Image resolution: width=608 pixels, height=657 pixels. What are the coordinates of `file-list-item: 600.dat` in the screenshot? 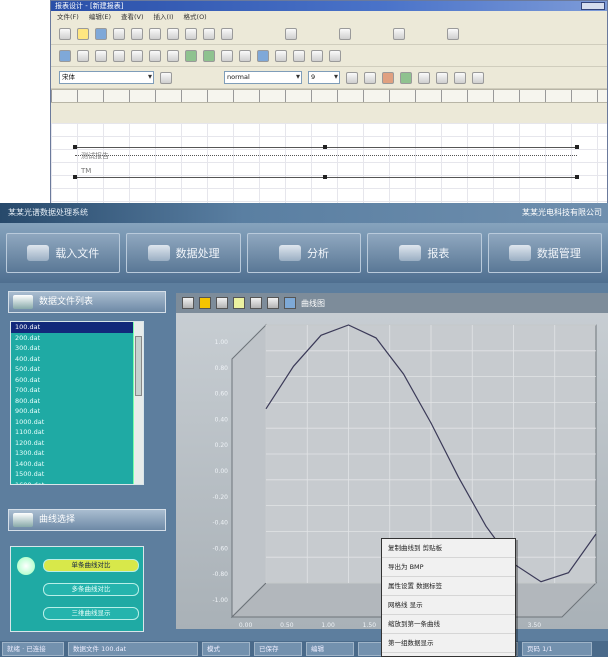 It's located at (77, 380).